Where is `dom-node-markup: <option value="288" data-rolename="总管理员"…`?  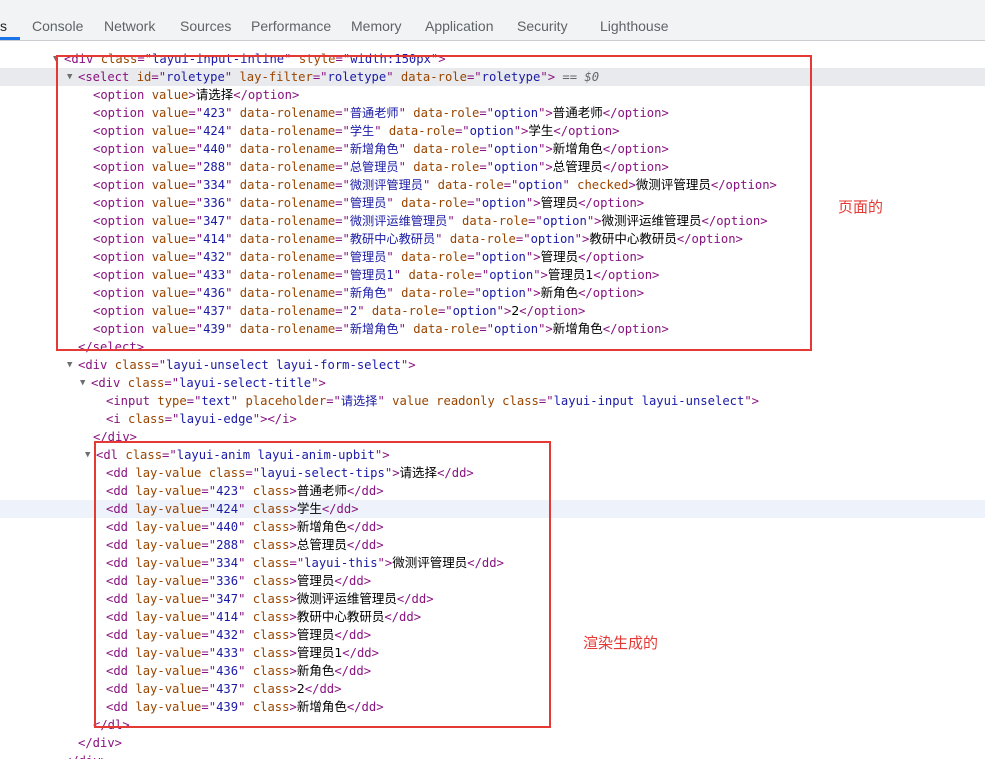 dom-node-markup: <option value="288" data-rolename="总管理员"… is located at coordinates (381, 167).